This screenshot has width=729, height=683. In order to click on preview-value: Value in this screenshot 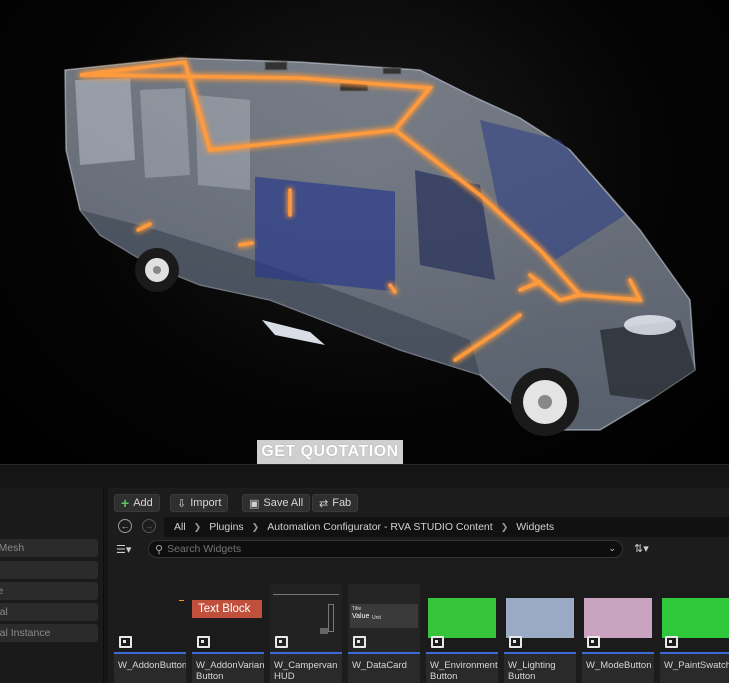, I will do `click(361, 616)`.